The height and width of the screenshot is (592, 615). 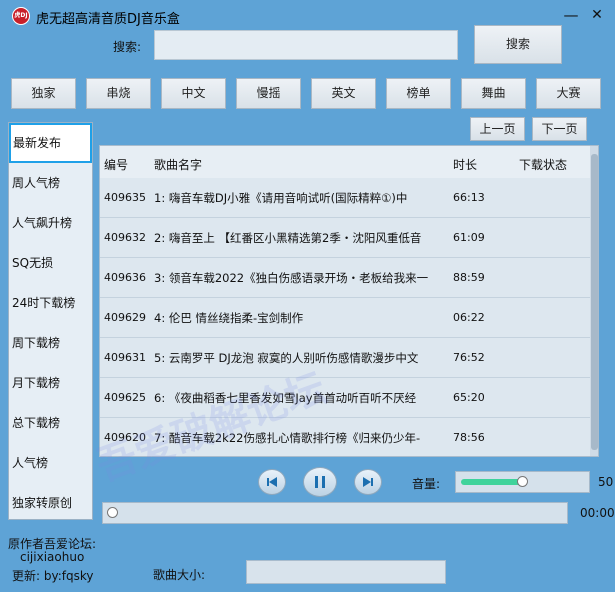 I want to click on category-button-english: 英文, so click(x=343, y=93).